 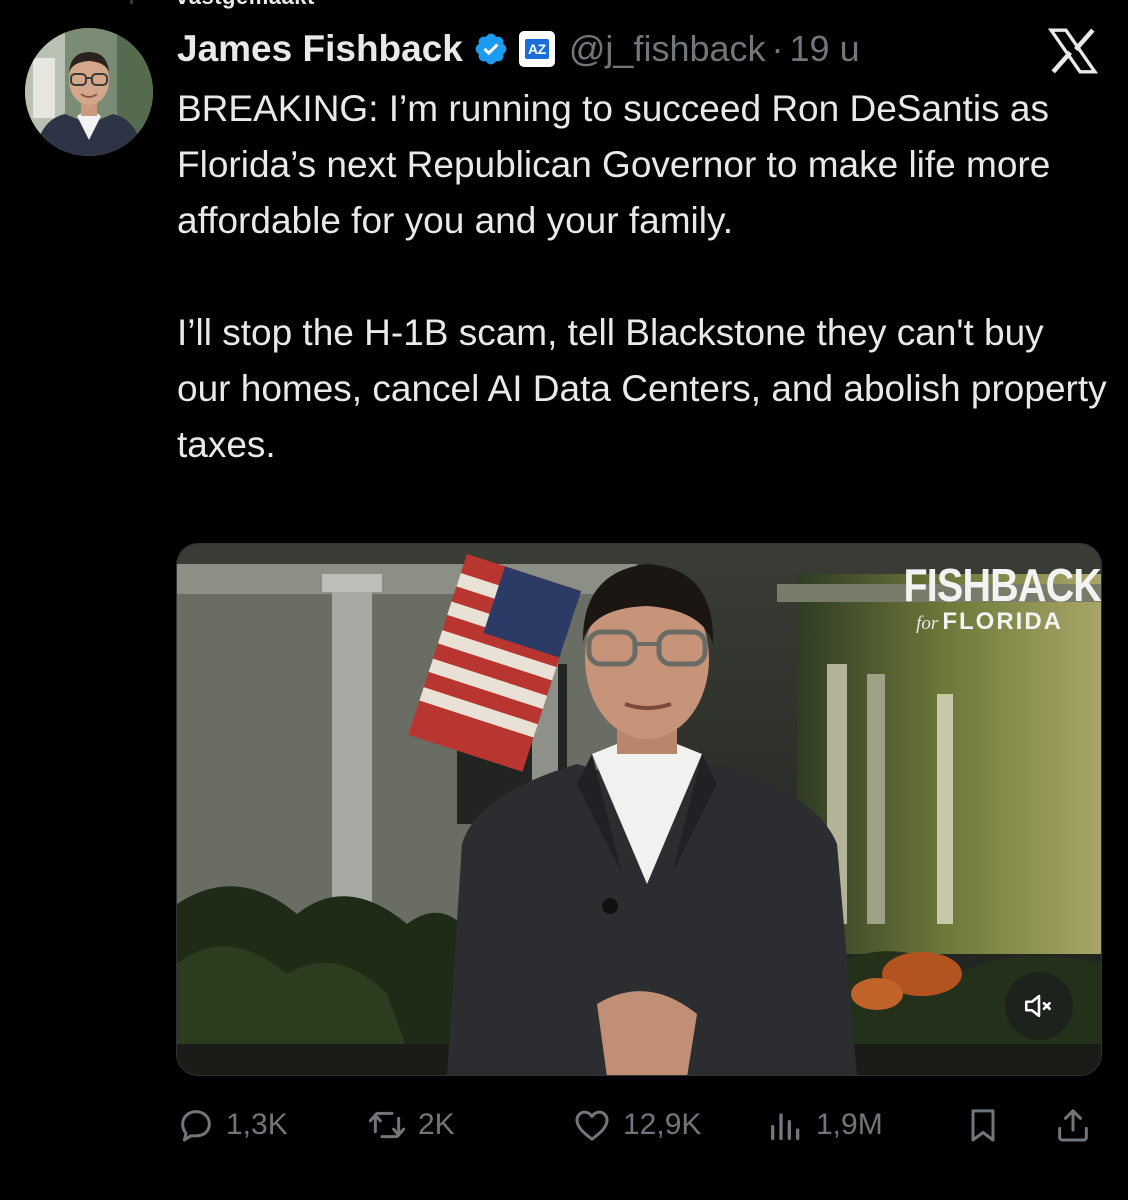 I want to click on repost-count: 2K, so click(x=436, y=1124).